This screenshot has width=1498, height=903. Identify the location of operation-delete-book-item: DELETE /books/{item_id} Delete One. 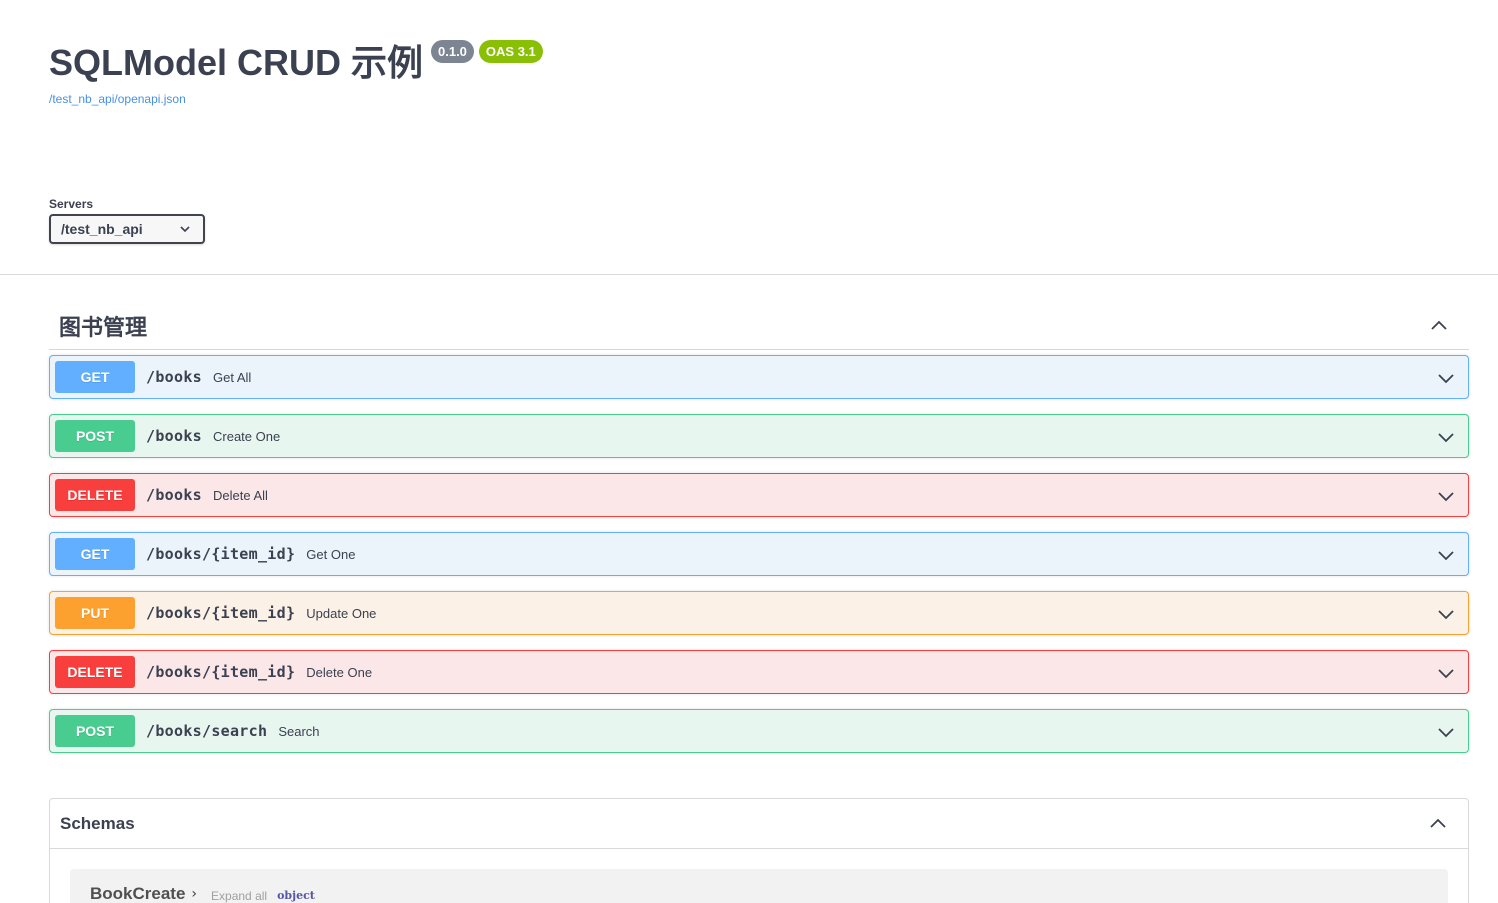
(759, 672).